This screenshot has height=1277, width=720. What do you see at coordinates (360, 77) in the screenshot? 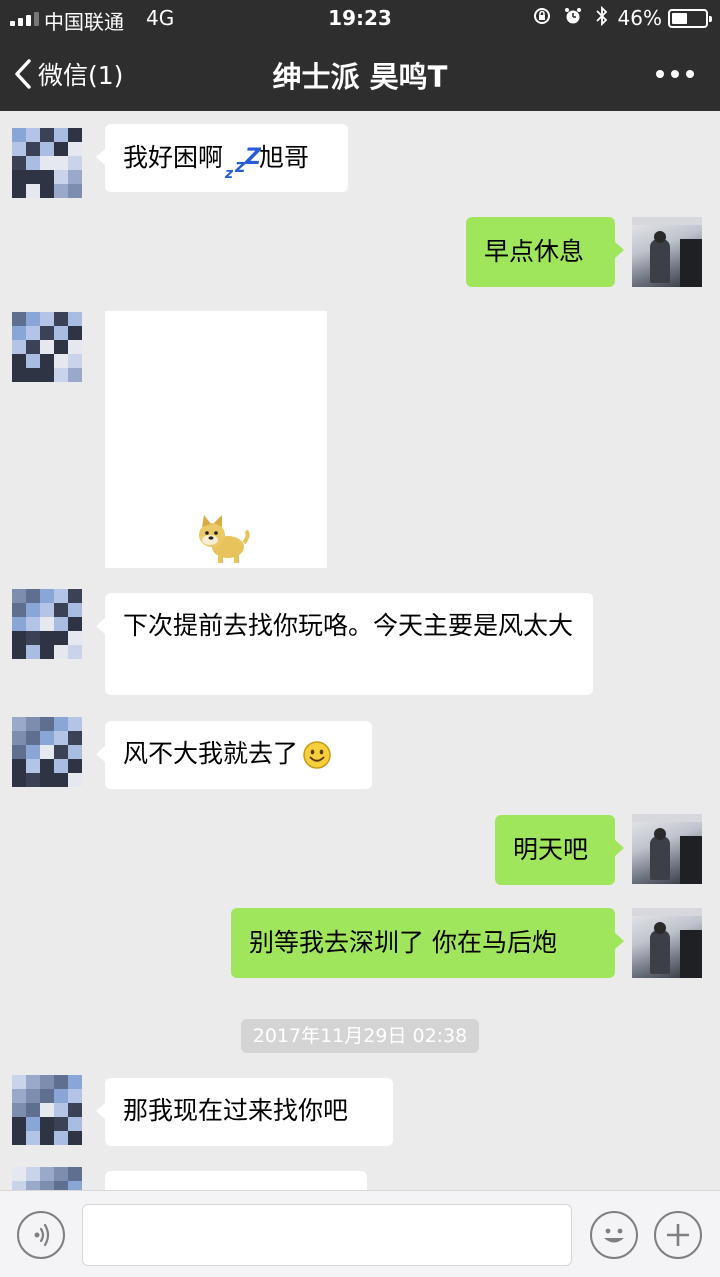
I see `chat-title: 绅士派 昊鸣T` at bounding box center [360, 77].